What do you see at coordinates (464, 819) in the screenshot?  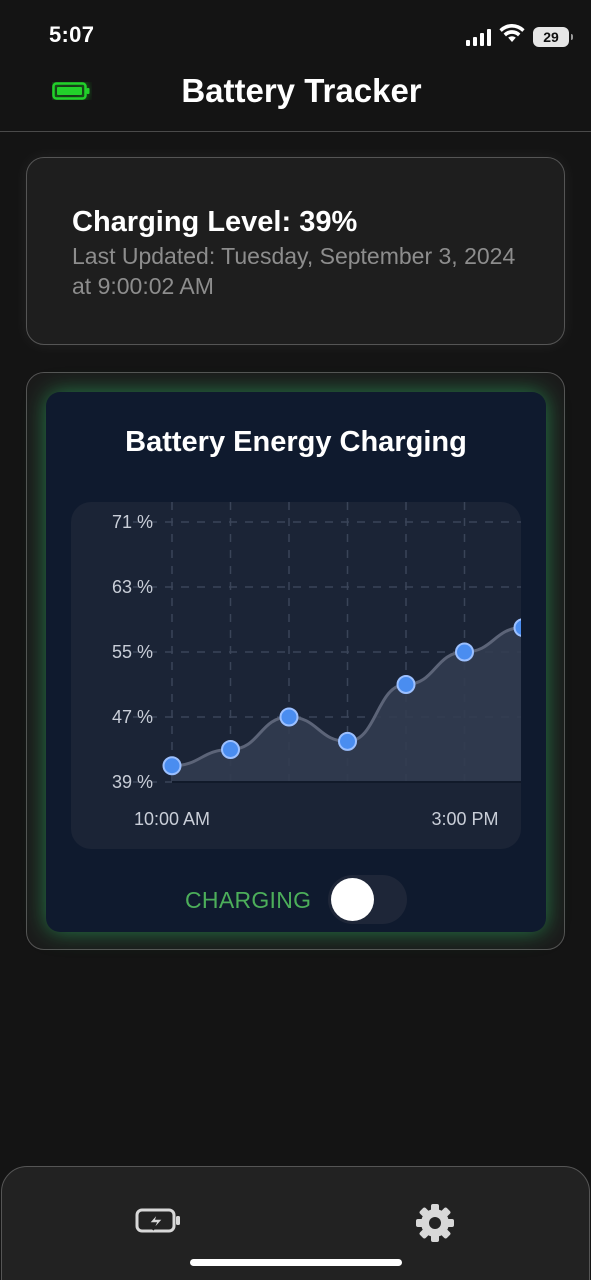 I see `x-tick-label: 3:00 PM` at bounding box center [464, 819].